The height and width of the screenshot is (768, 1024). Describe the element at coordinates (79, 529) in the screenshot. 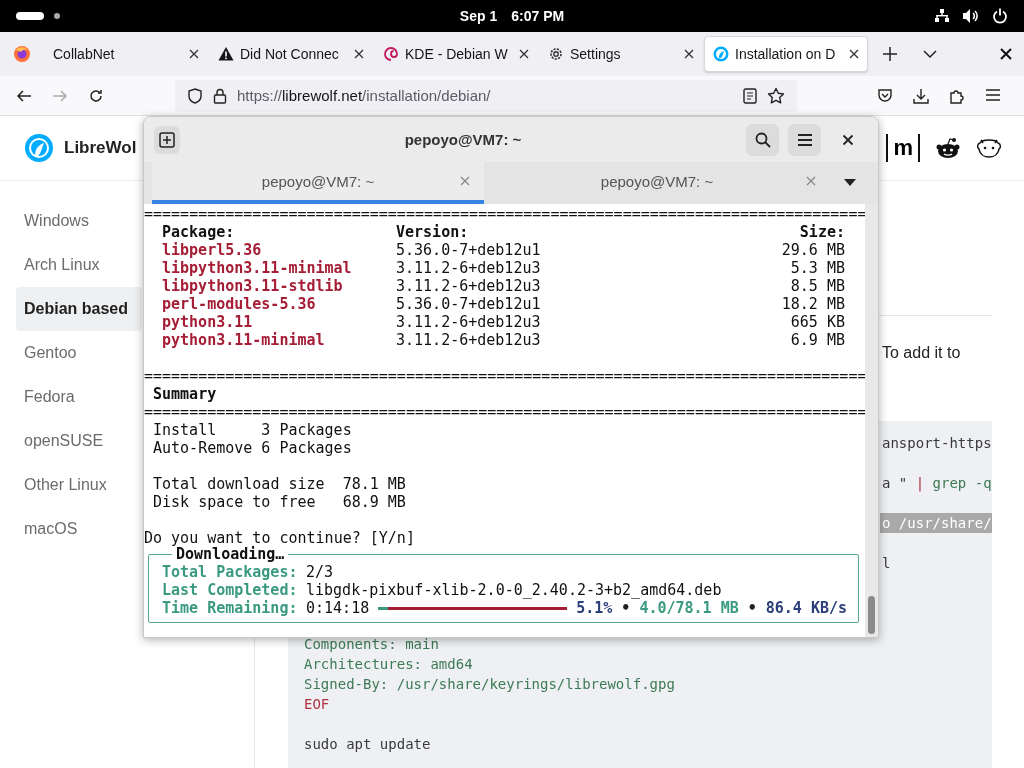

I see `sidebar-item: macOS` at that location.